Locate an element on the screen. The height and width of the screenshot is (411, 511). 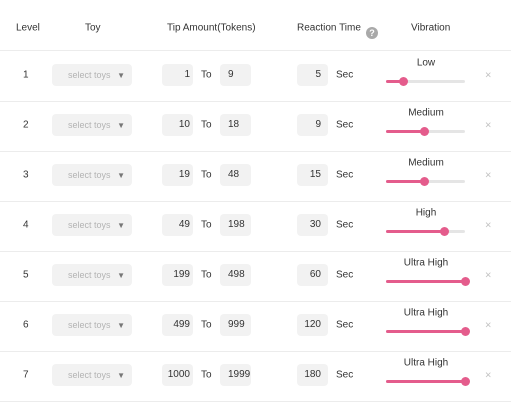
tip-from-input: 1000 is located at coordinates (177, 375).